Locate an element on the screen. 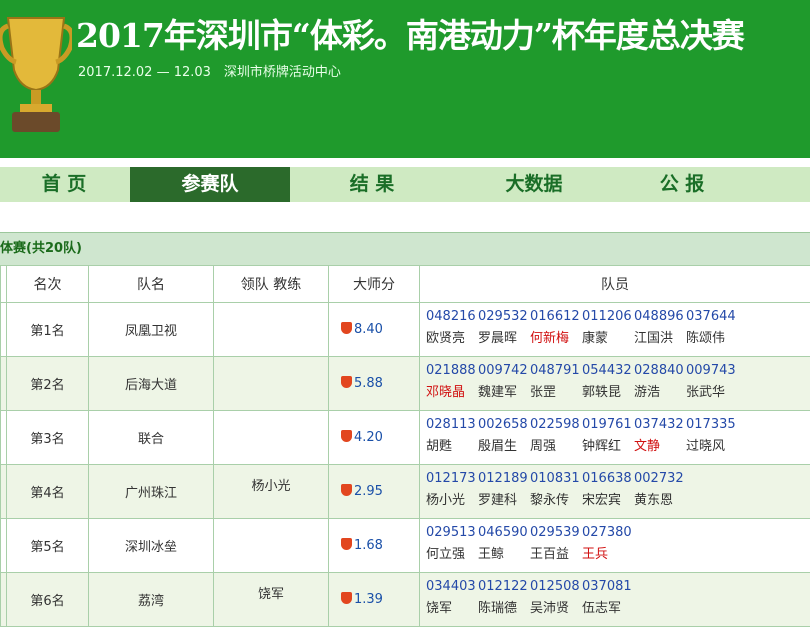 This screenshot has width=810, height=632. member-name: 王百益 is located at coordinates (550, 554).